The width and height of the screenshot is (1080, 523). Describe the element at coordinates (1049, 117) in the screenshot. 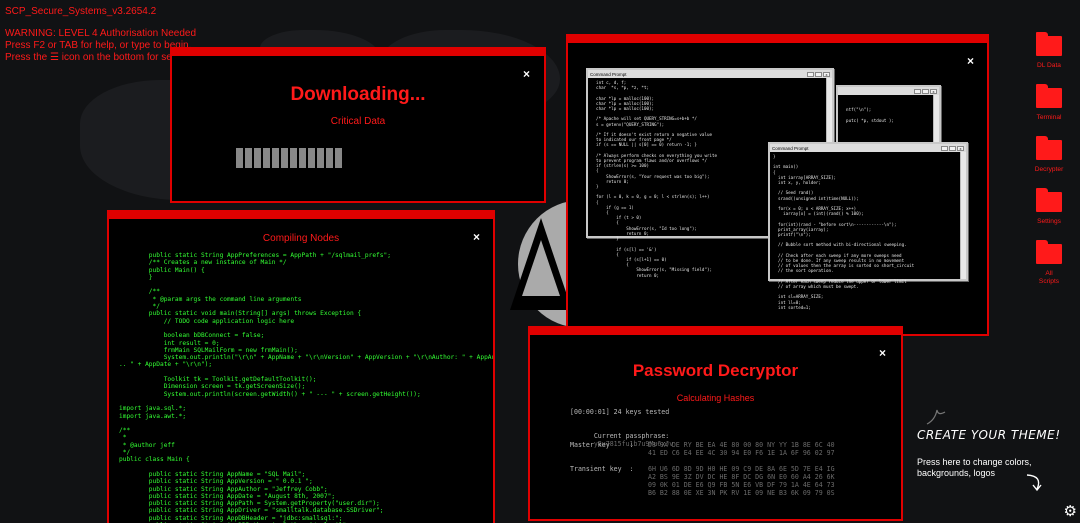

I see `desktop-icon-label: Terminal` at that location.